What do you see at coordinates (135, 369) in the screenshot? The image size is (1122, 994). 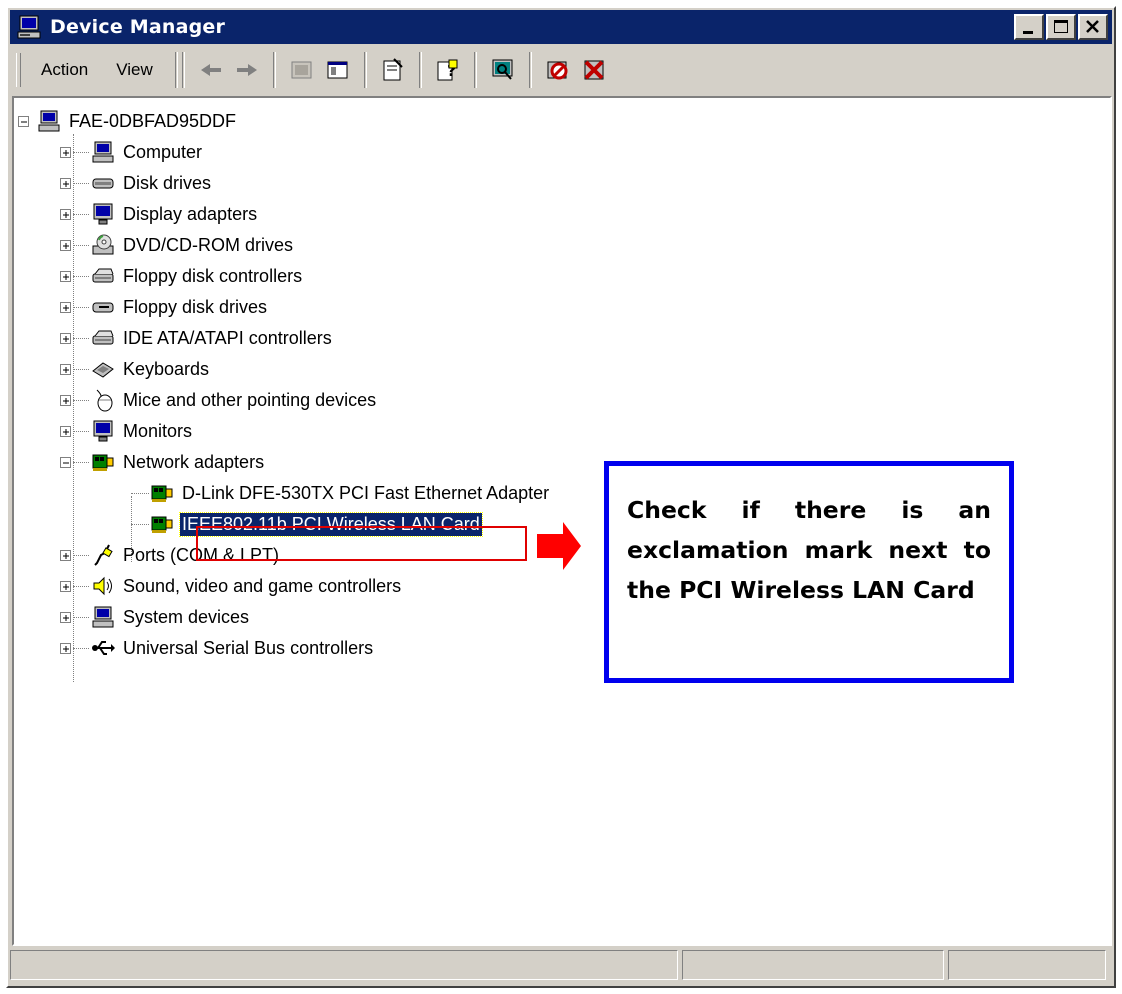 I see `tree-item-keyboards: Keyboards` at bounding box center [135, 369].